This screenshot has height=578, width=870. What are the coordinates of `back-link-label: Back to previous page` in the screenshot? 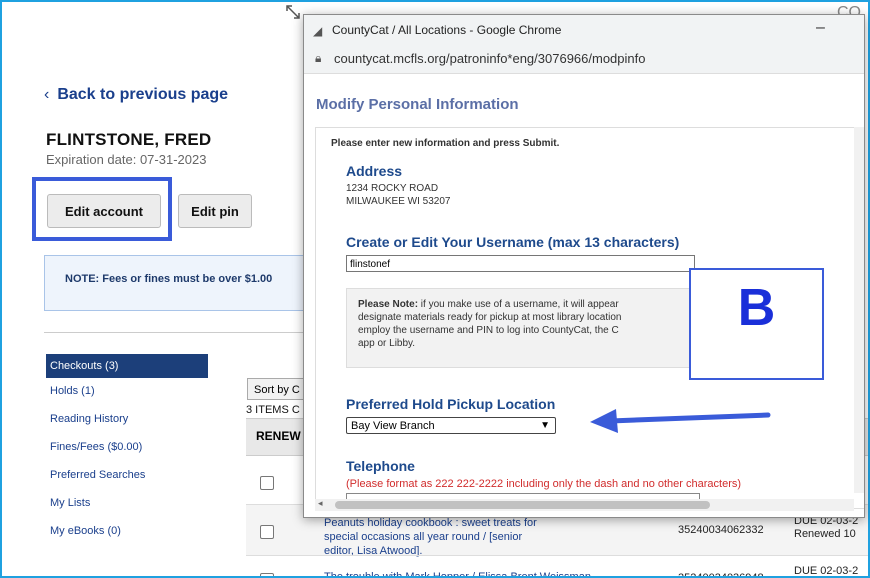 It's located at (143, 94).